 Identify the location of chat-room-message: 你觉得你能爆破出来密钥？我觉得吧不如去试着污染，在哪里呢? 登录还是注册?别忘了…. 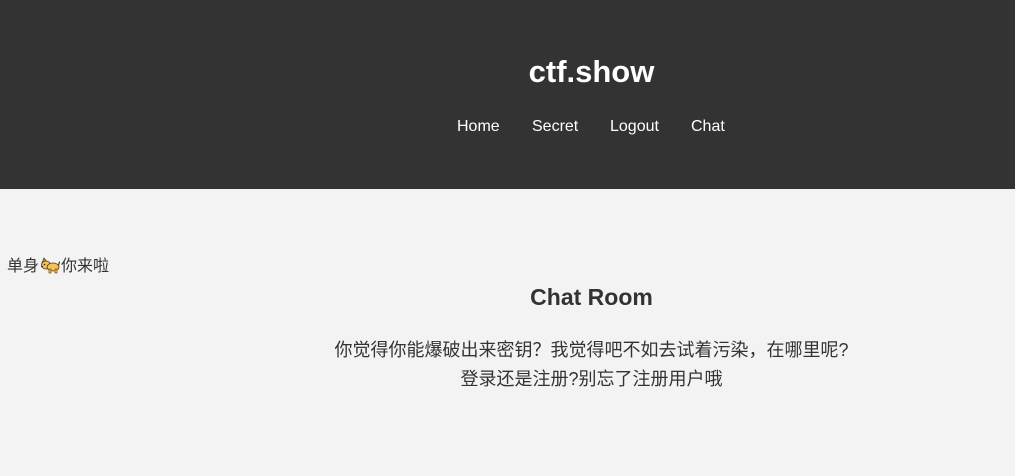
(507, 365).